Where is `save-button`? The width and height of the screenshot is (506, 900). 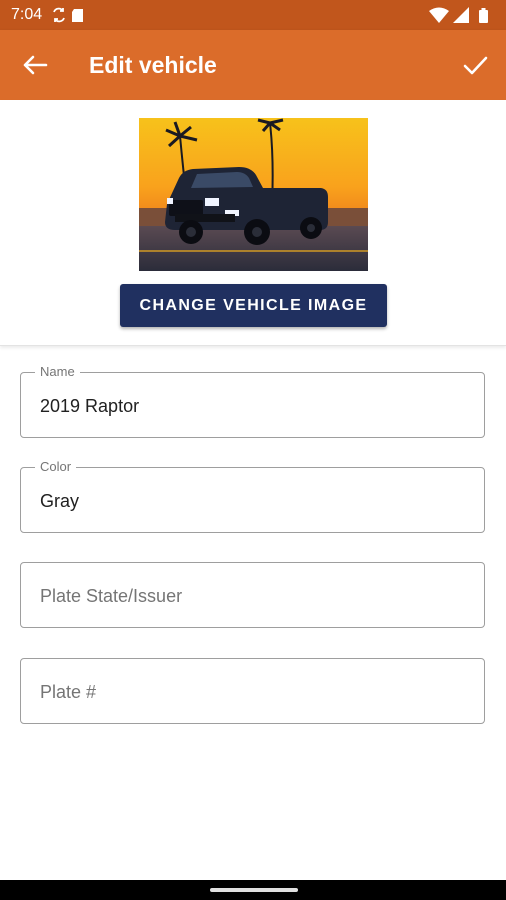 save-button is located at coordinates (475, 65).